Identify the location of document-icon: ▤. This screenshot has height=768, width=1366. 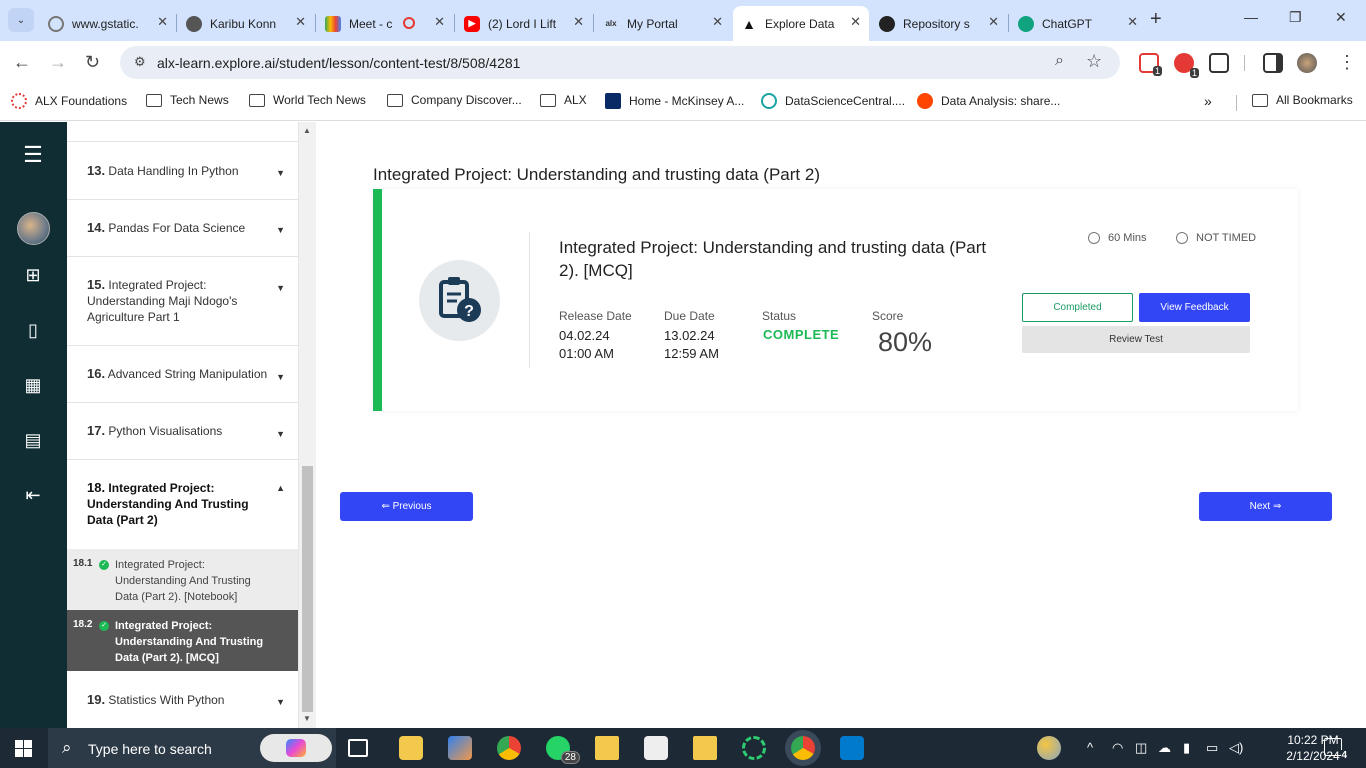
(33, 440).